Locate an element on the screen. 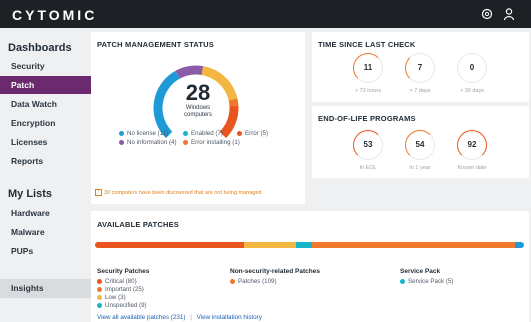 The image size is (531, 322). sidebar-item-patch: Patch is located at coordinates (45, 85).